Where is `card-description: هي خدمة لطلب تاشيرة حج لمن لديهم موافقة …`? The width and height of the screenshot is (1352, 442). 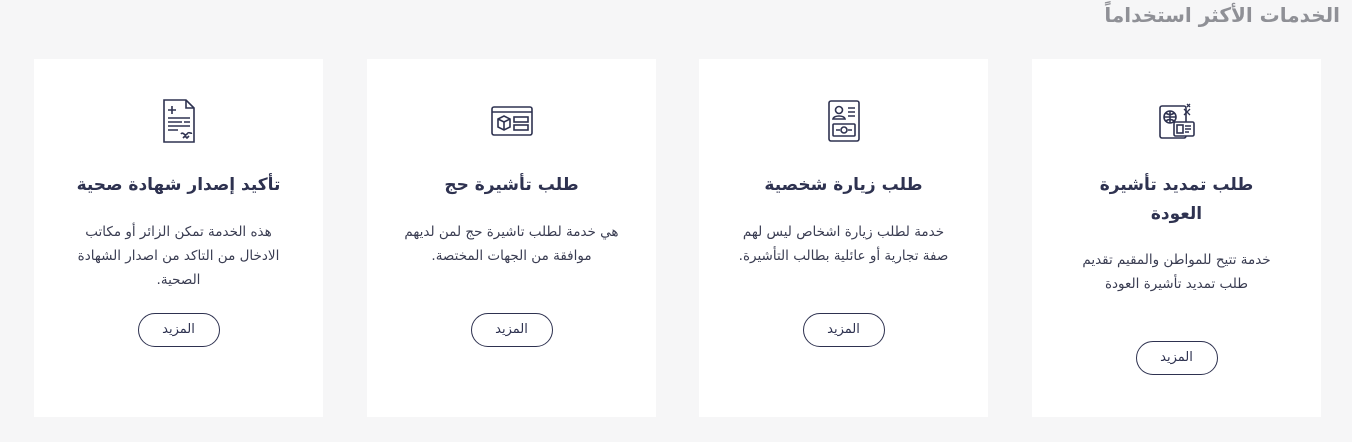
card-description: هي خدمة لطلب تاشيرة حج لمن لديهم موافقة … is located at coordinates (511, 244).